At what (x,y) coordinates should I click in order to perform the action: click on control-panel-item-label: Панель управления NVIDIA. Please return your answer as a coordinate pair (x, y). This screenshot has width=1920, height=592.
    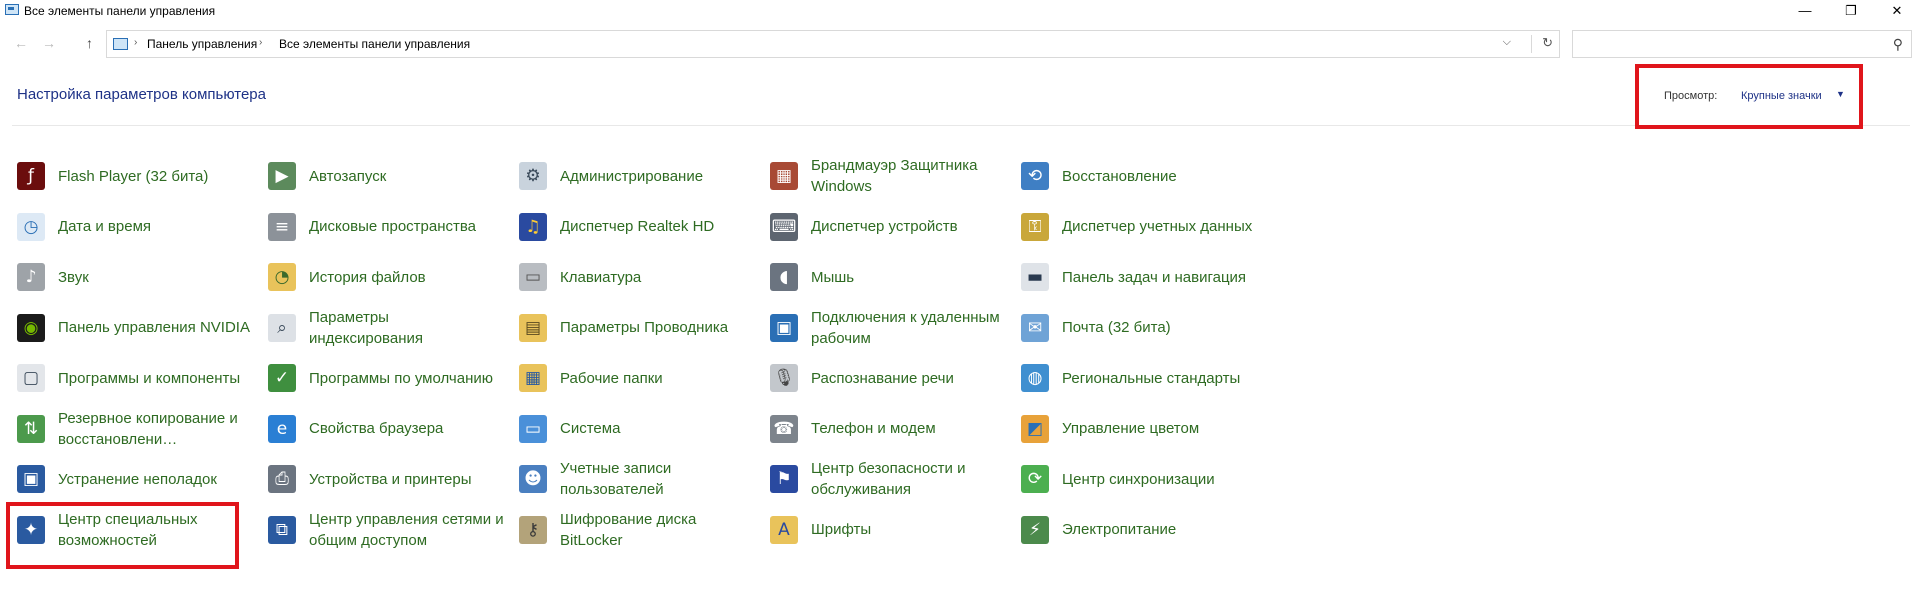
    Looking at the image, I should click on (156, 327).